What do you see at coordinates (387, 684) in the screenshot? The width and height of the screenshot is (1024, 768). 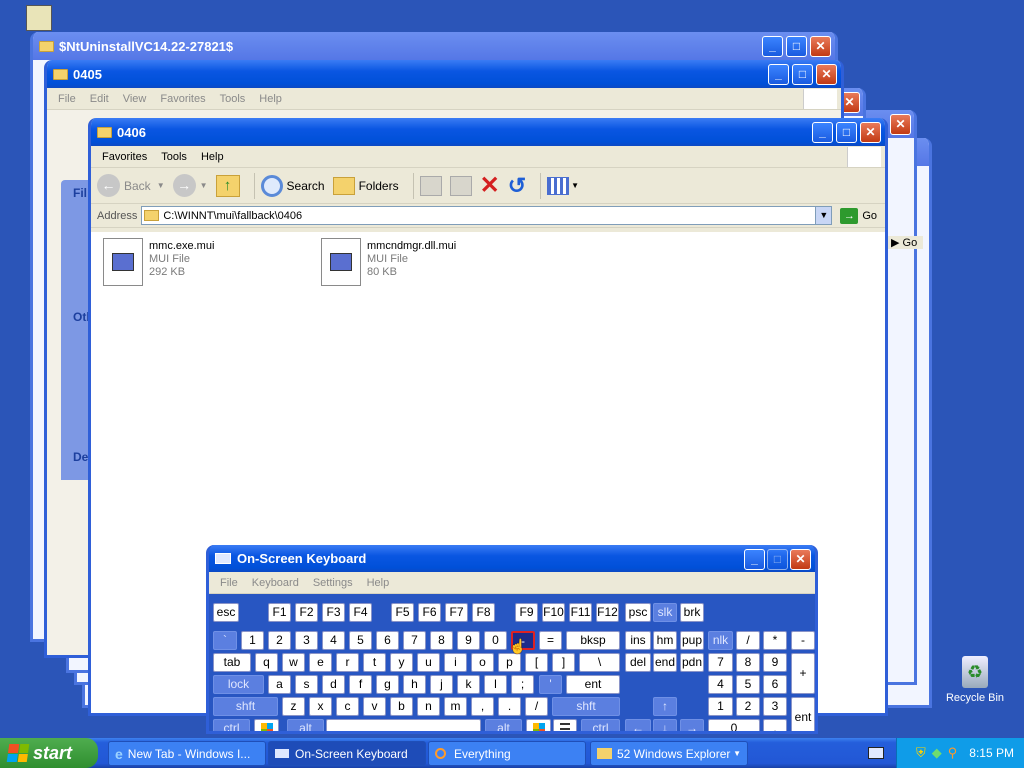 I see `key-g: g` at bounding box center [387, 684].